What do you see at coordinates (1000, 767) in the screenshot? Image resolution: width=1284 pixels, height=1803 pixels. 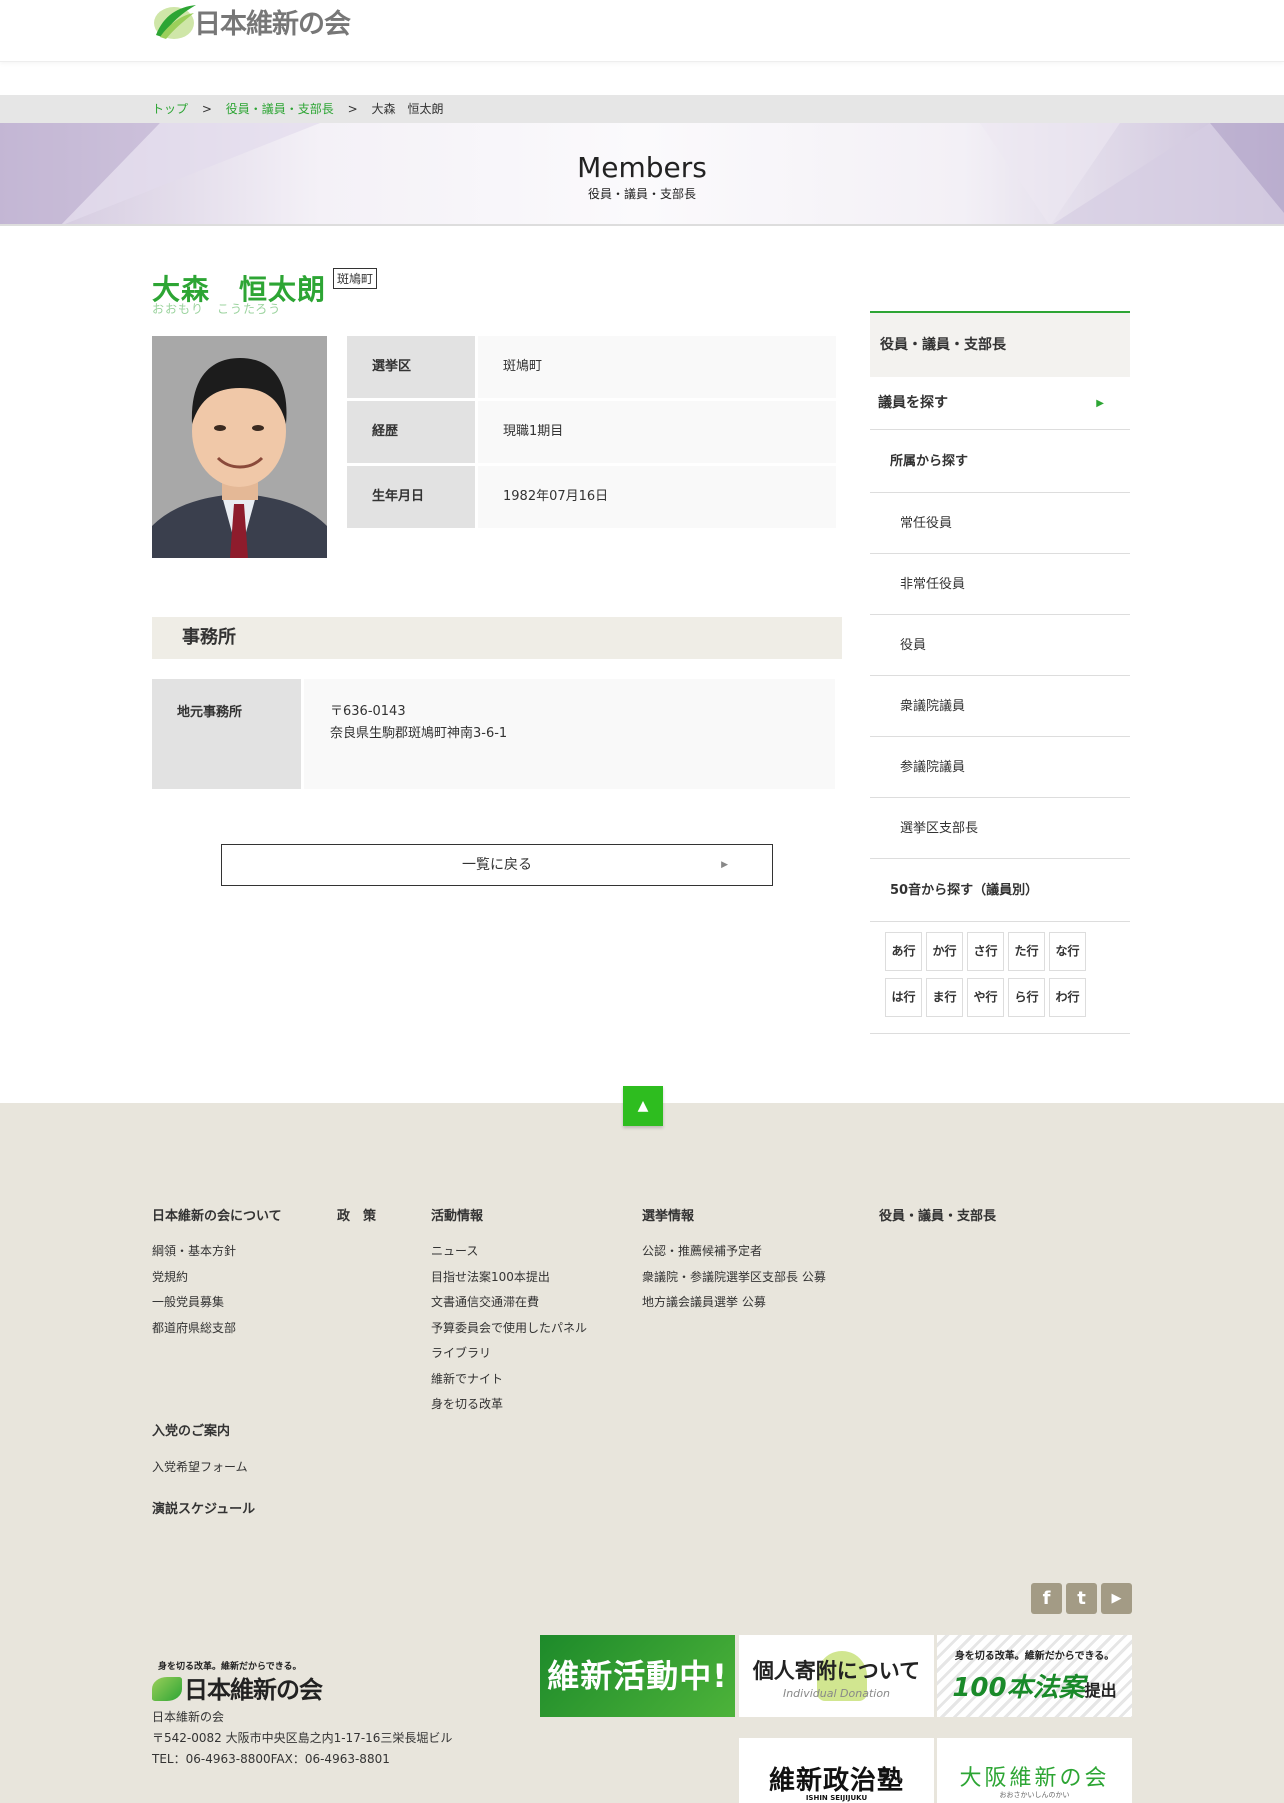 I see `sidebar-item-house-of-councillors: 参議院議員` at bounding box center [1000, 767].